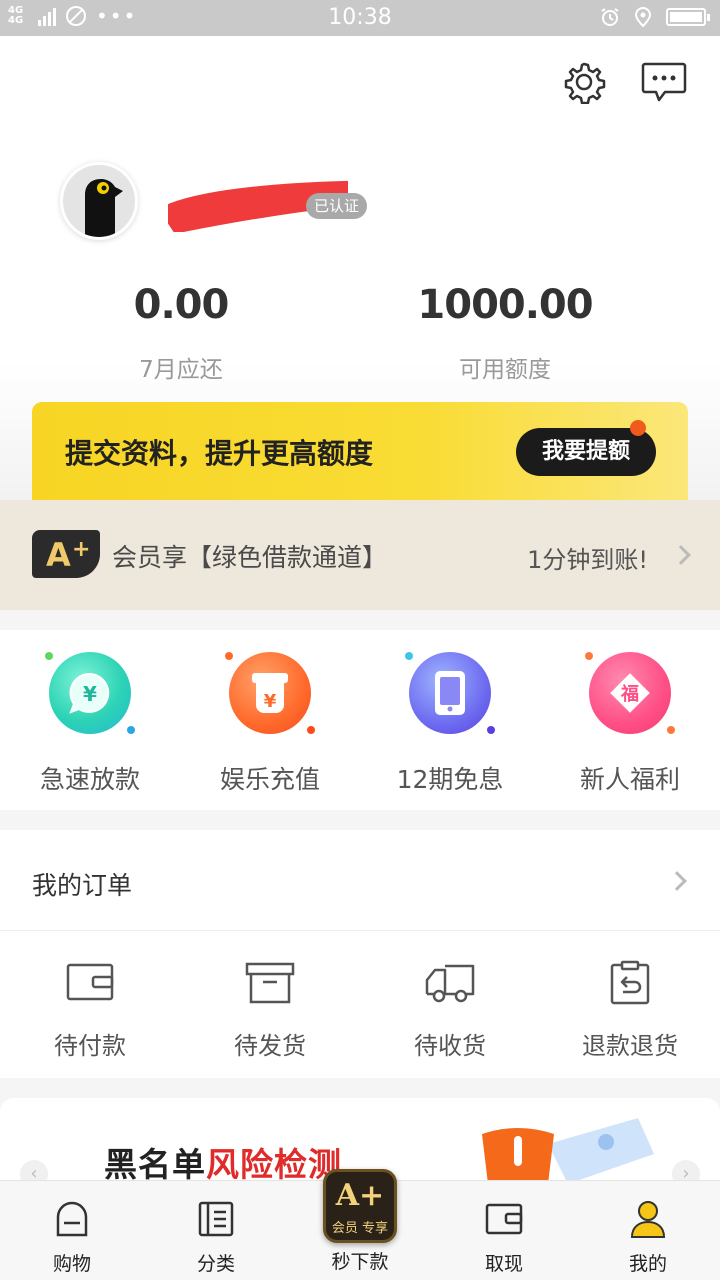  Describe the element at coordinates (337, 206) in the screenshot. I see `verified-badge: 已认证` at that location.